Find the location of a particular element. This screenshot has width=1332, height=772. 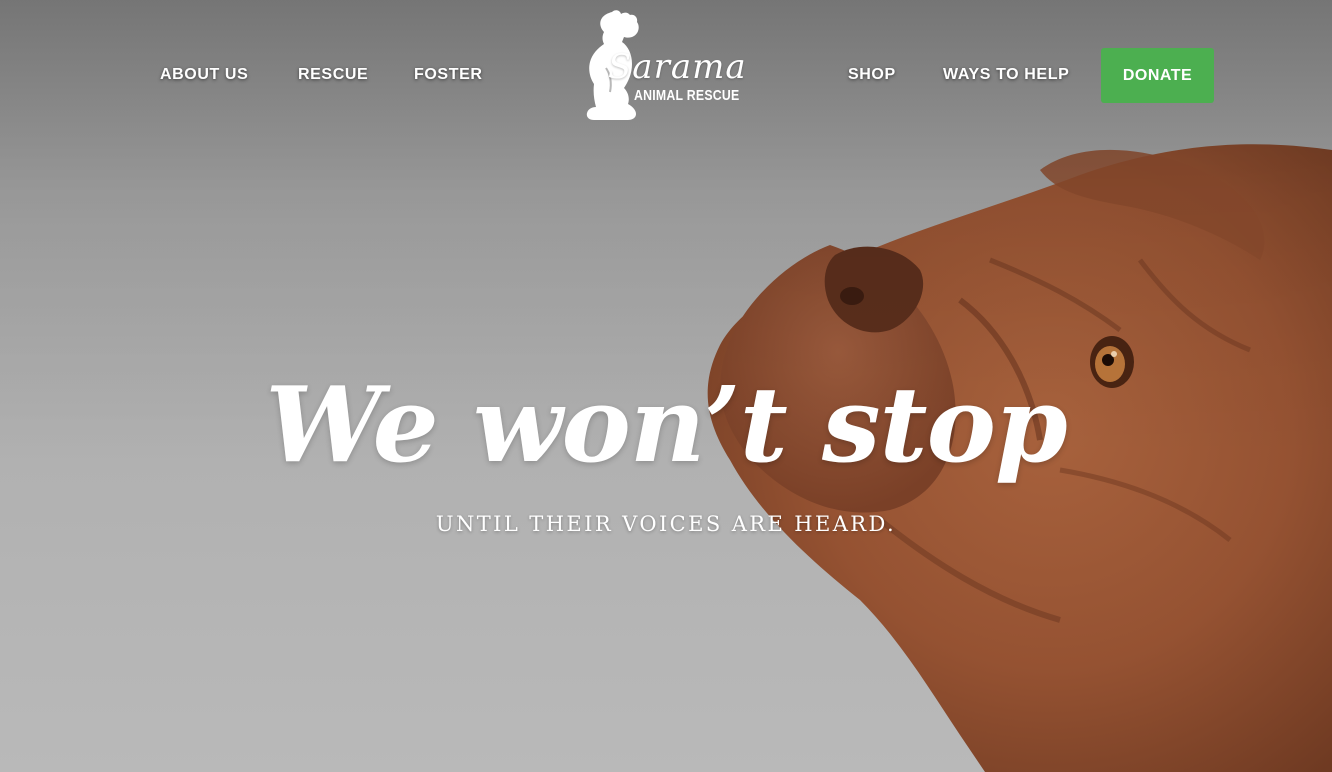

site-logo: Sarama ANIMAL RESCUE is located at coordinates (668, 66).